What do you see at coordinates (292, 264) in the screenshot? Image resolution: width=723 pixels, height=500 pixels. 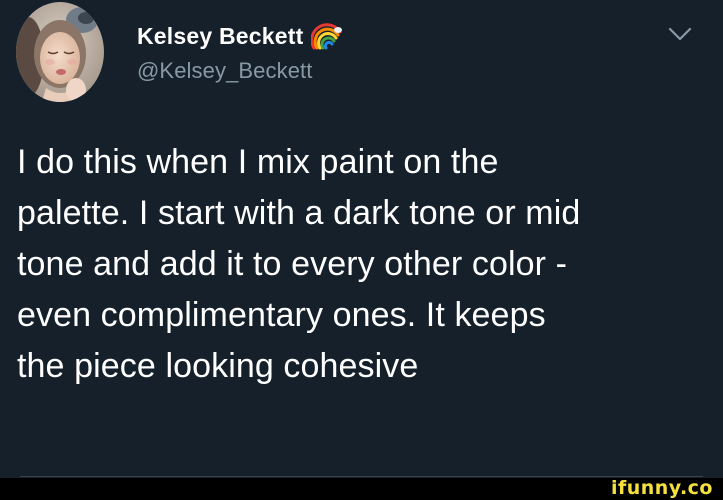 I see `tweet-text-line: tone and add it to every other color -` at bounding box center [292, 264].